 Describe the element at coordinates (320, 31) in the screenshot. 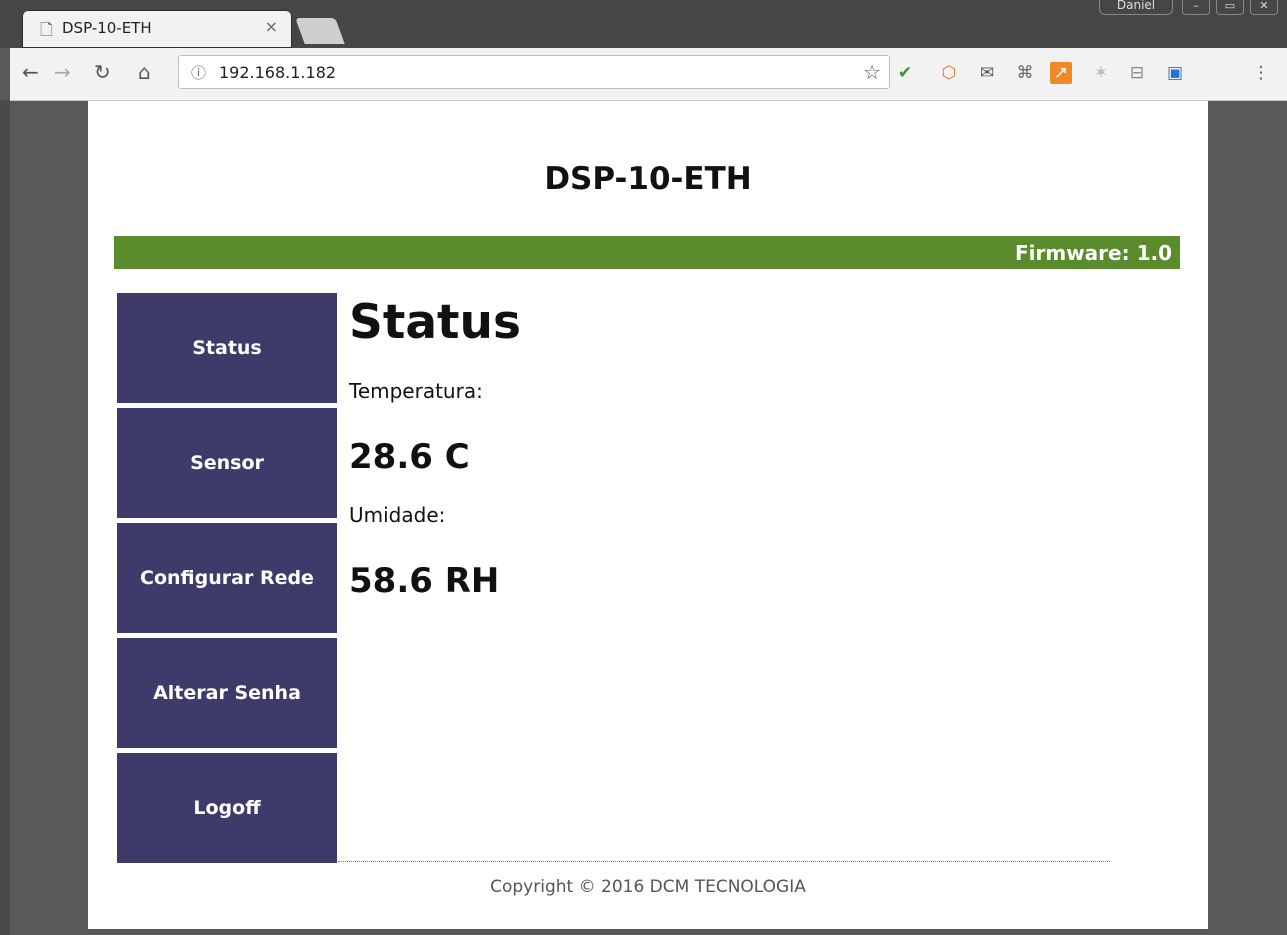

I see `new-tab-button` at that location.